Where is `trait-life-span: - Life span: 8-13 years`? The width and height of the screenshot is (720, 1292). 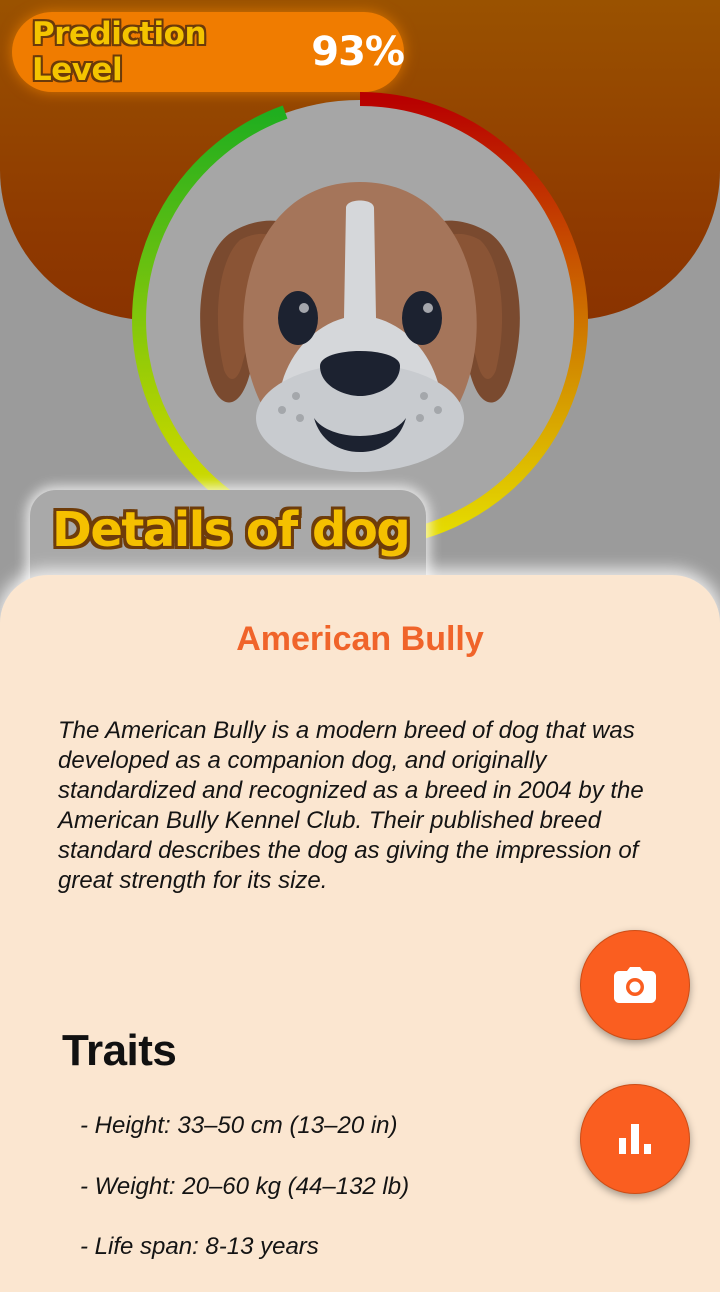 trait-life-span: - Life span: 8-13 years is located at coordinates (199, 1246).